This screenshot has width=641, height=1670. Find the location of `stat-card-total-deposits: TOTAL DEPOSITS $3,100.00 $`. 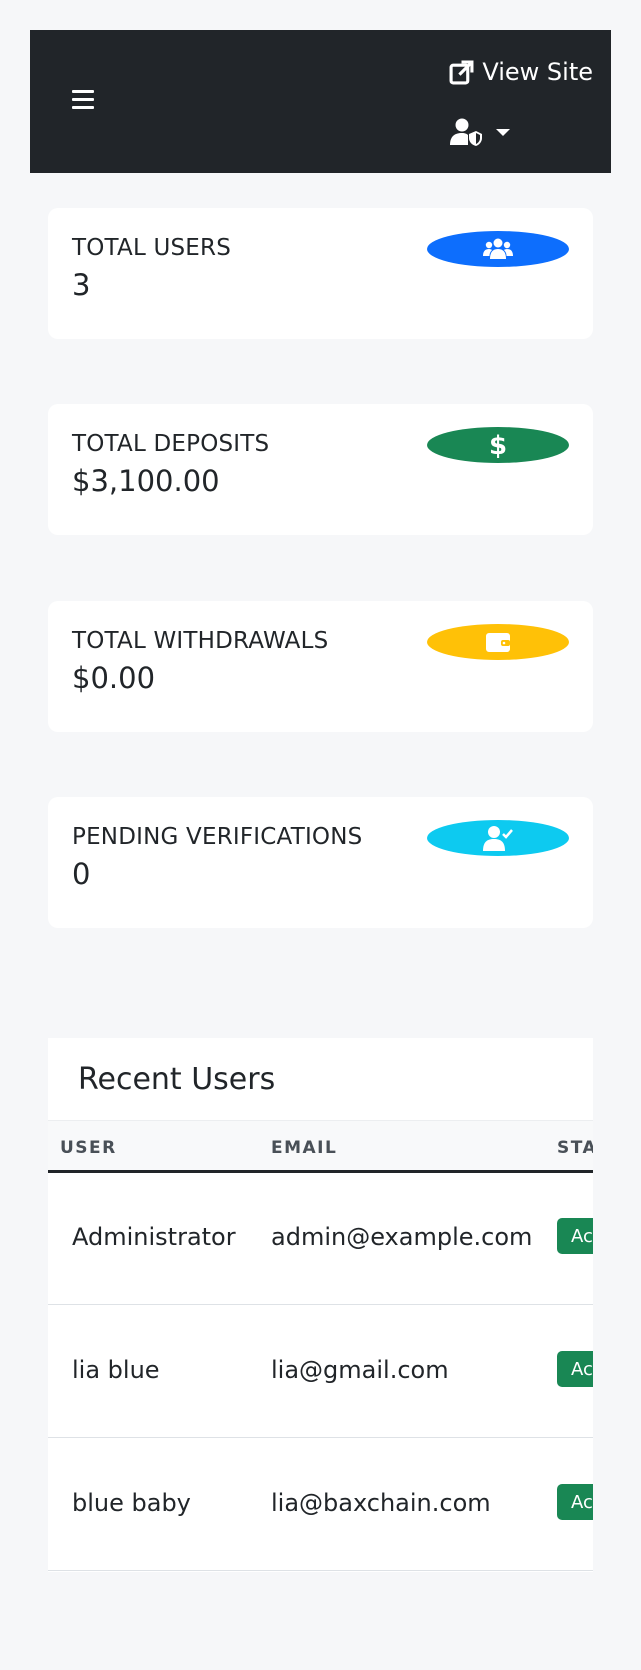

stat-card-total-deposits: TOTAL DEPOSITS $3,100.00 $ is located at coordinates (320, 469).